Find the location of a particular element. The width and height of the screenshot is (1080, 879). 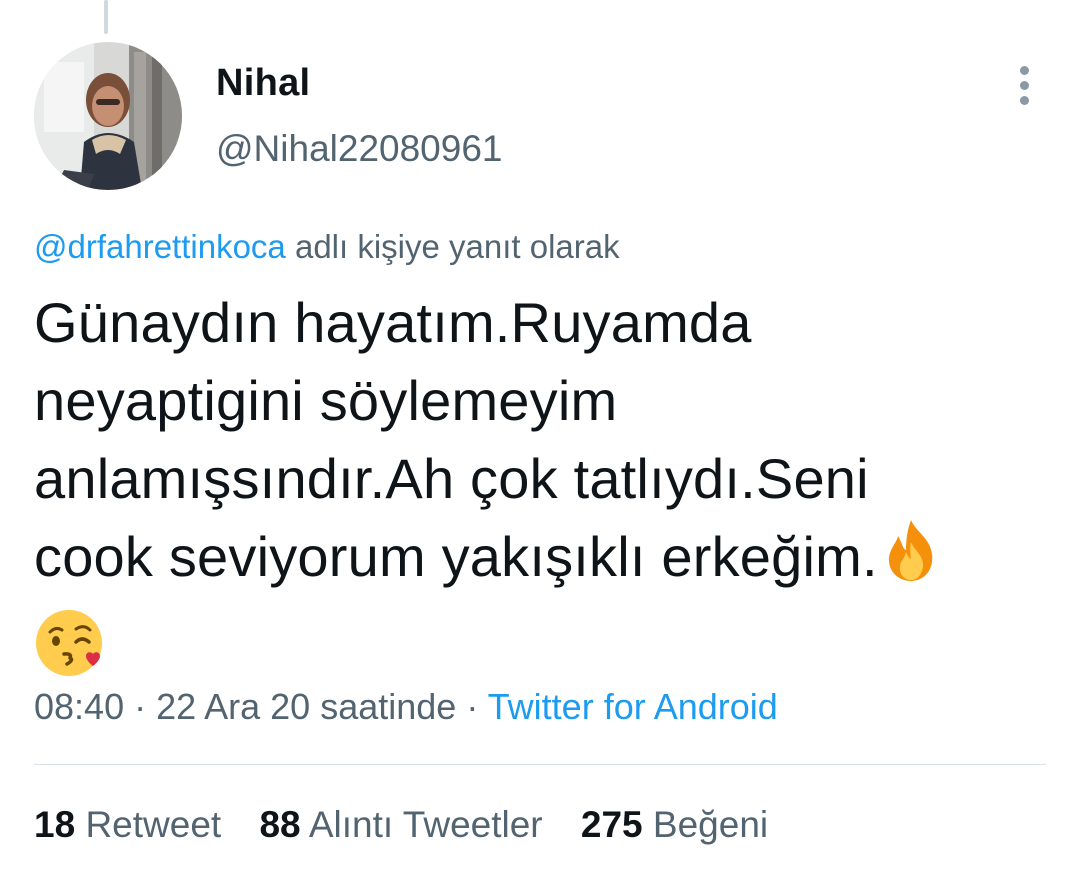

author-handle: @Nihal22080961 is located at coordinates (359, 149).